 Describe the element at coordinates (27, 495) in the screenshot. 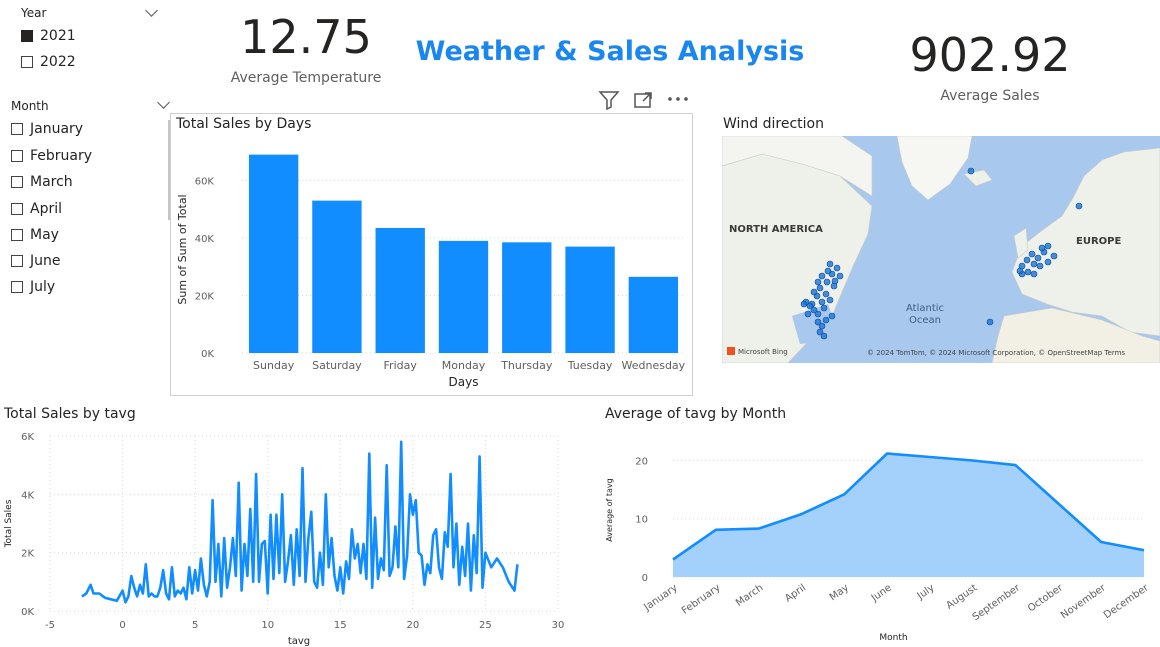

I see `y-tick-label: 4K` at that location.